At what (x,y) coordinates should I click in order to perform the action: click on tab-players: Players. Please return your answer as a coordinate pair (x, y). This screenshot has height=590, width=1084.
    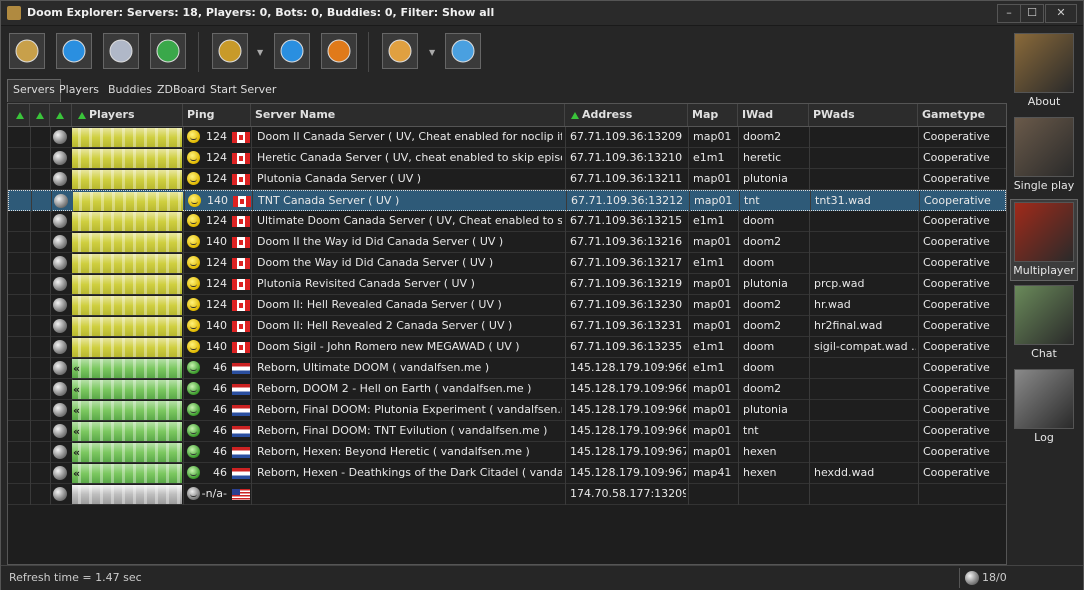
    Looking at the image, I should click on (79, 90).